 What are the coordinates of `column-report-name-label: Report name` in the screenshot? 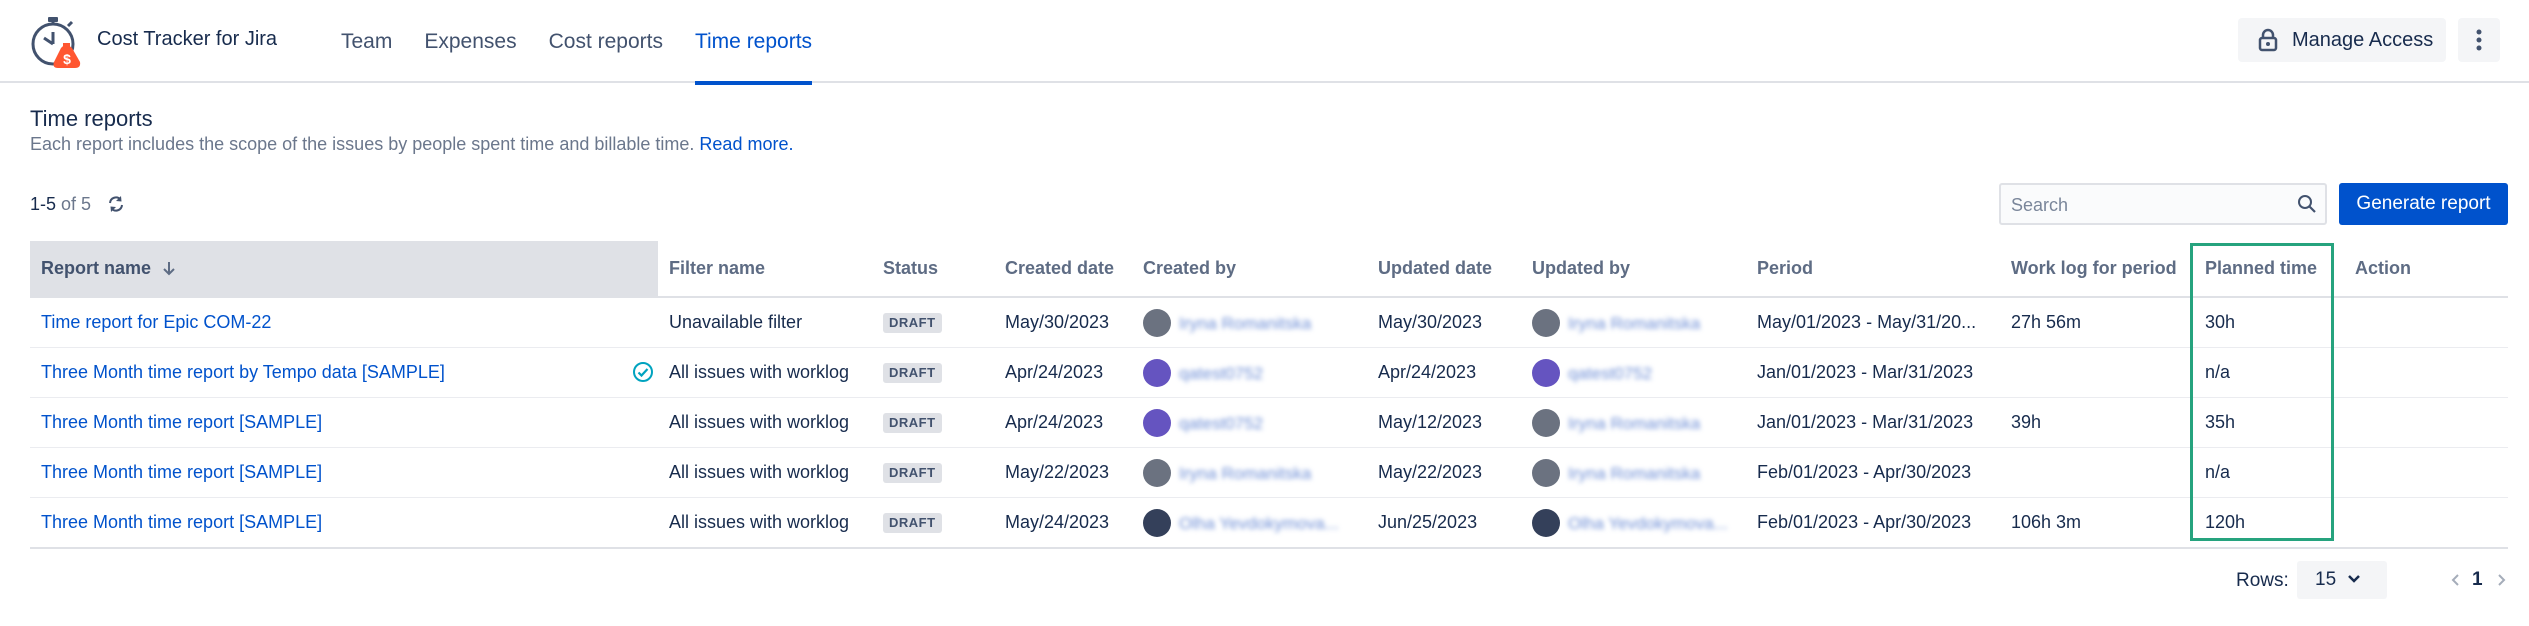 It's located at (96, 268).